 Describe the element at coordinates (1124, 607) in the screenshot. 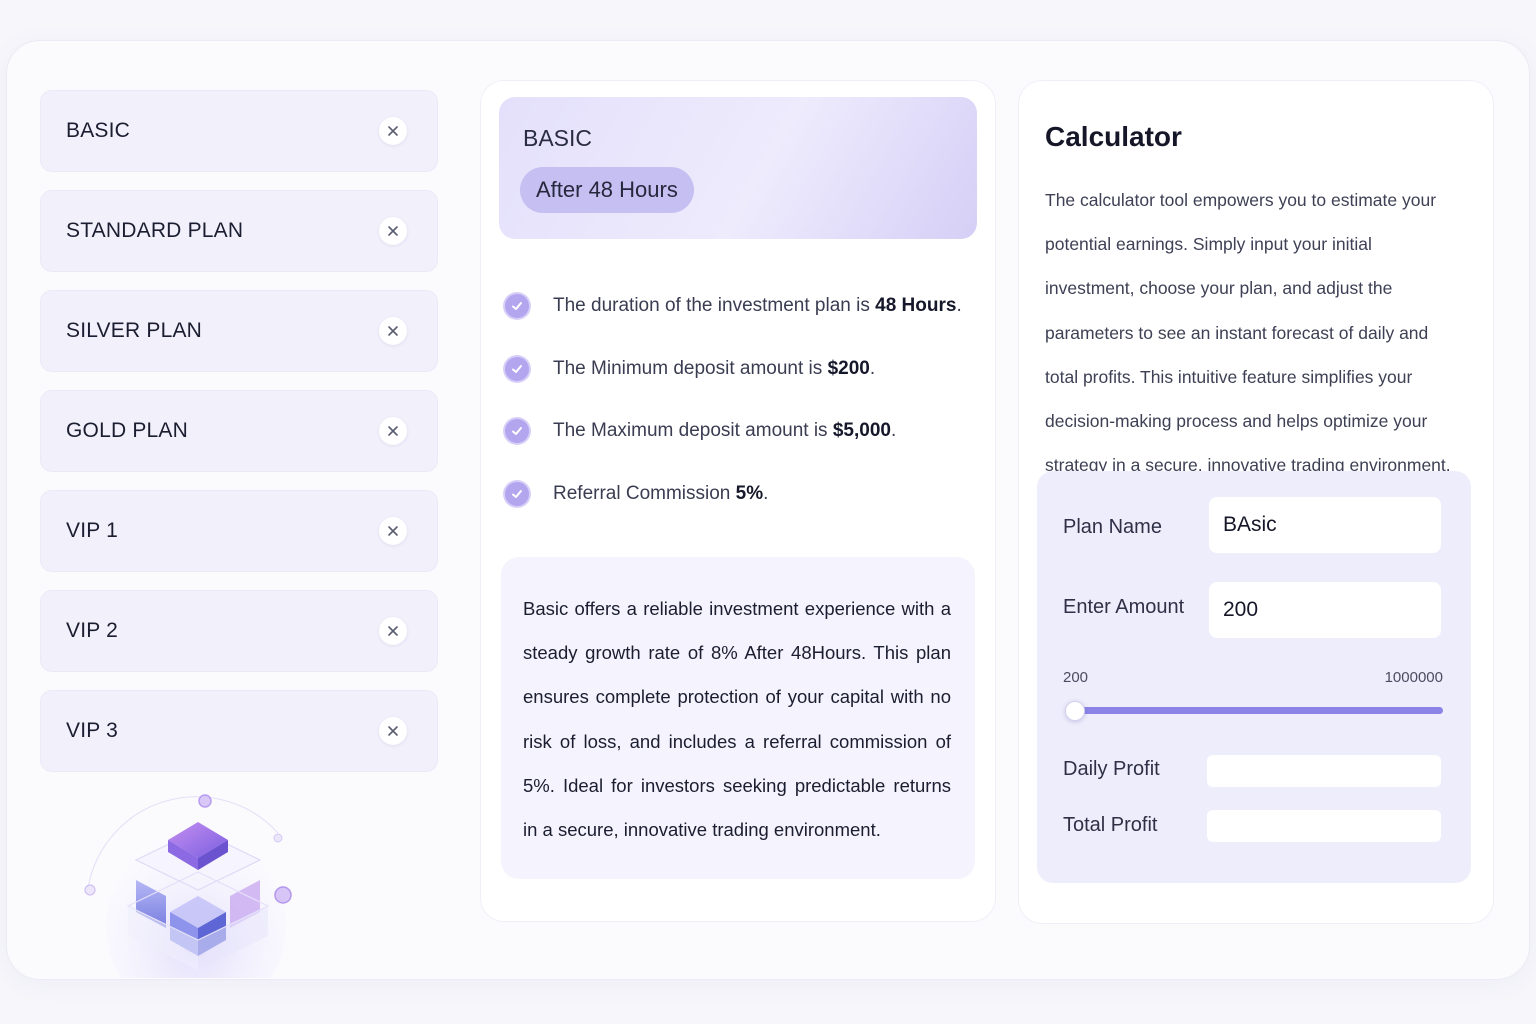

I see `amount-label: Enter Amount` at that location.